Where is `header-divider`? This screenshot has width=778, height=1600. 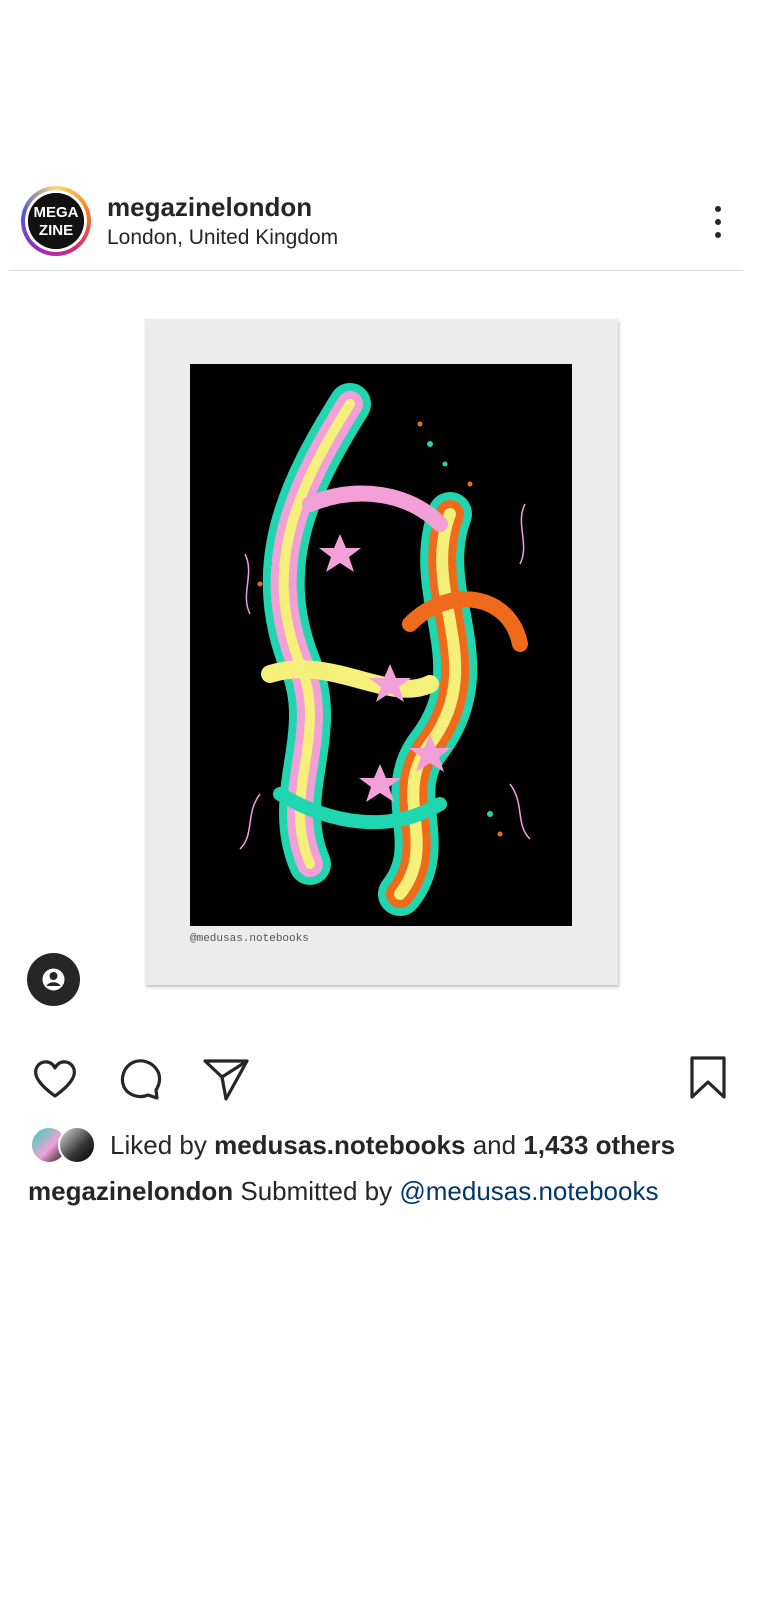 header-divider is located at coordinates (376, 270).